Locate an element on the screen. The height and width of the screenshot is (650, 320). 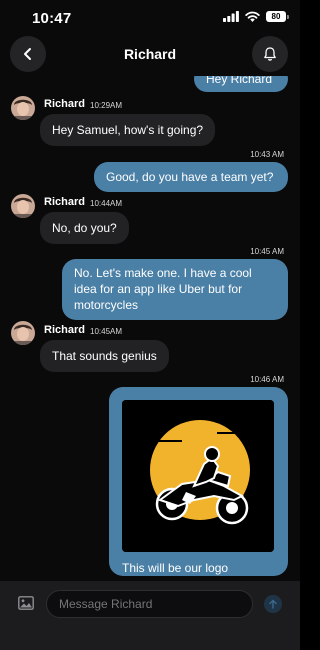
image-caption: This will be our logo is located at coordinates (175, 568).